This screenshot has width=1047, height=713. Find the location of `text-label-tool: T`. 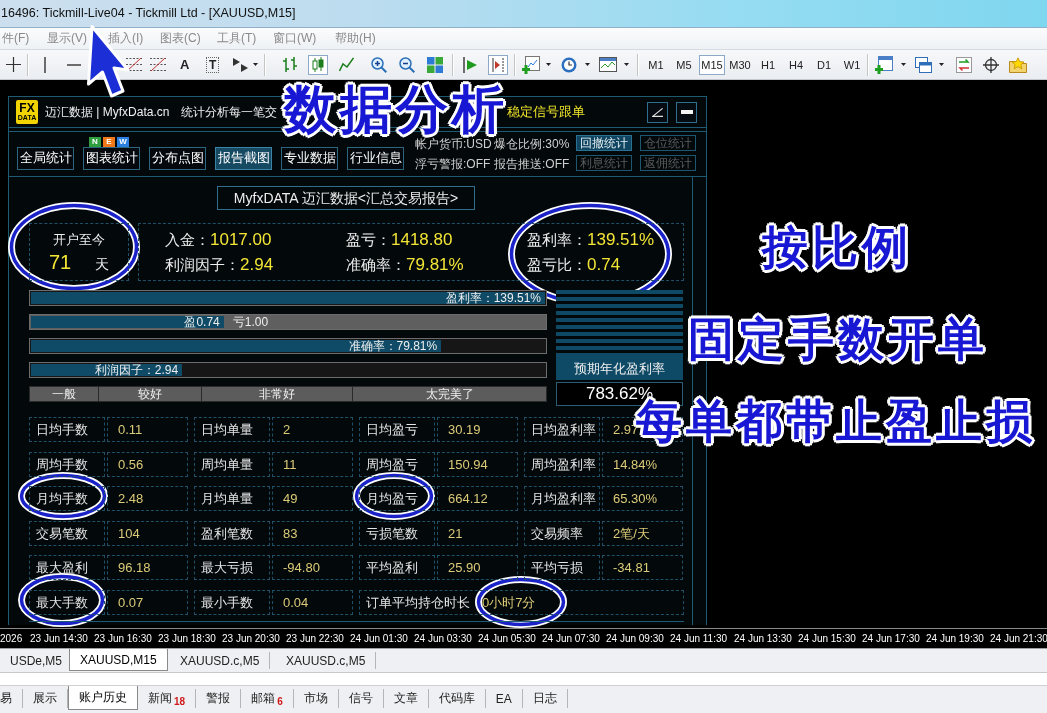

text-label-tool: T is located at coordinates (213, 64).